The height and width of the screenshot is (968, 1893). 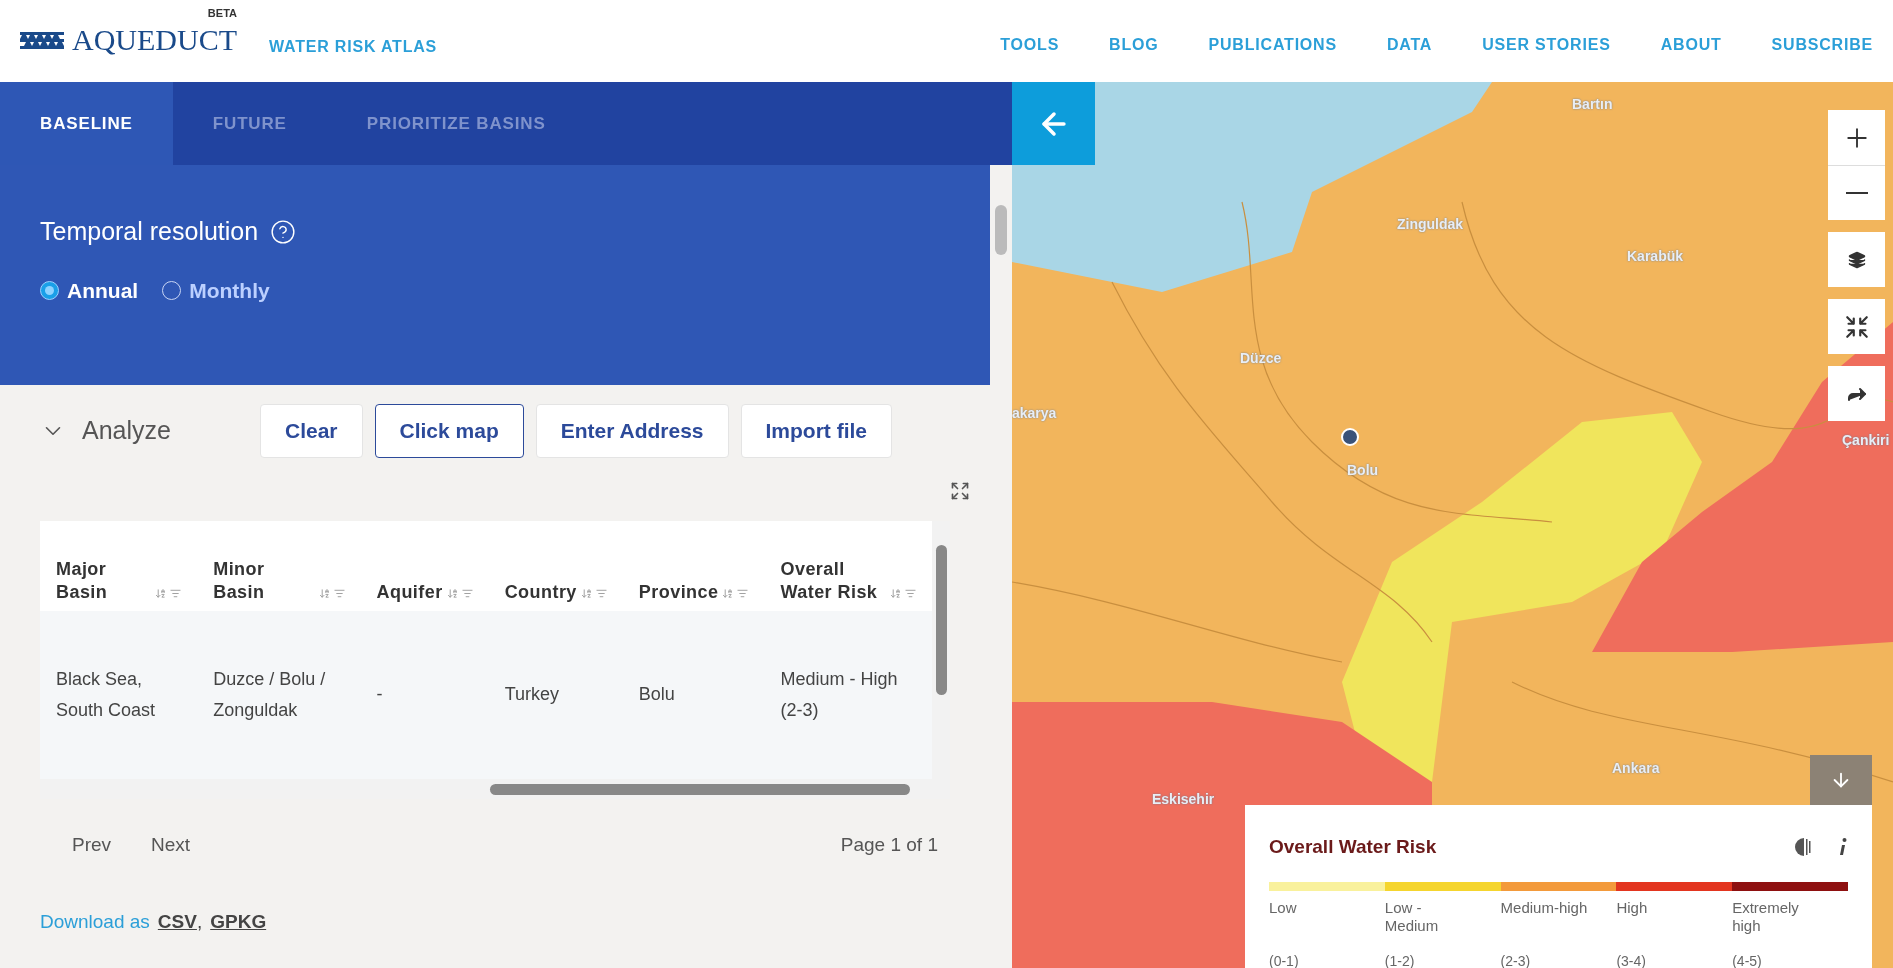 What do you see at coordinates (222, 13) in the screenshot?
I see `beta-label: BETA` at bounding box center [222, 13].